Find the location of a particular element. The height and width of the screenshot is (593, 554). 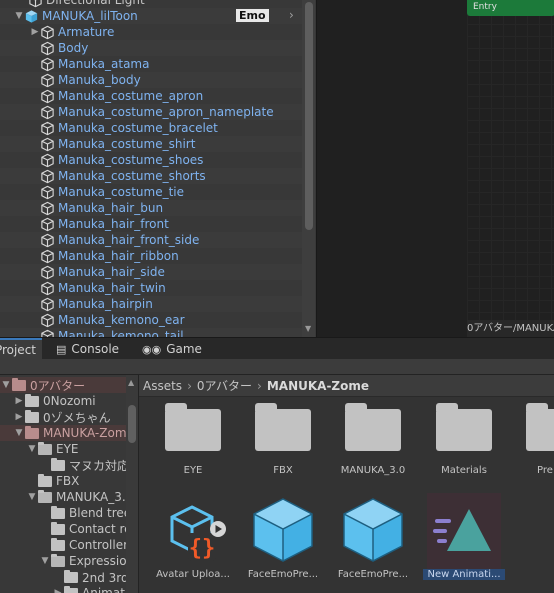

project-folder-item: マヌカ対応しゅ is located at coordinates (69, 465).